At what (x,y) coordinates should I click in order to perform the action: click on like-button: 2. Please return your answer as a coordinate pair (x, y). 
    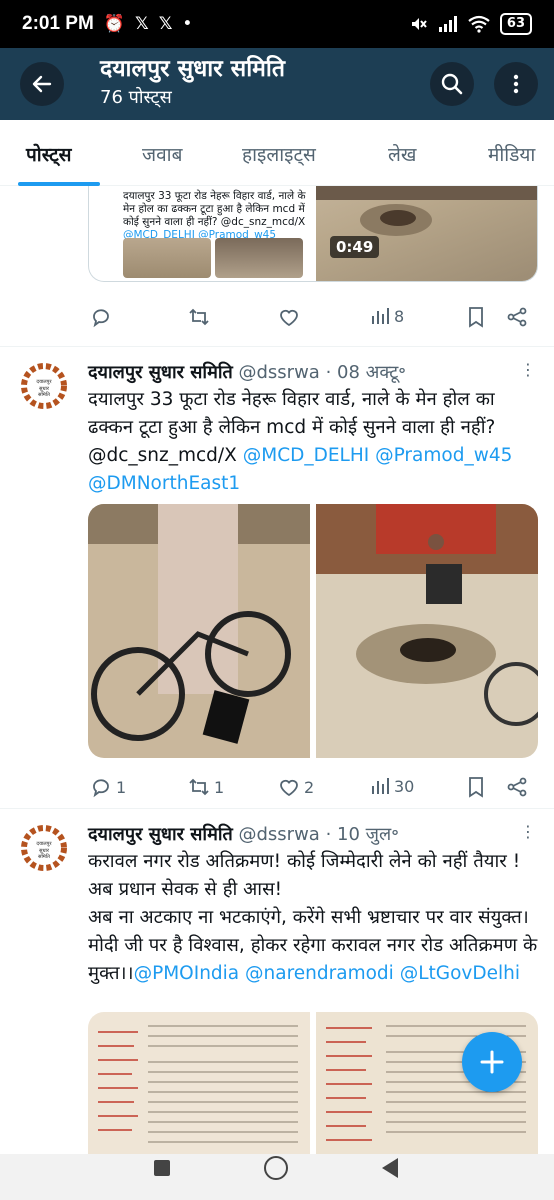
    Looking at the image, I should click on (296, 787).